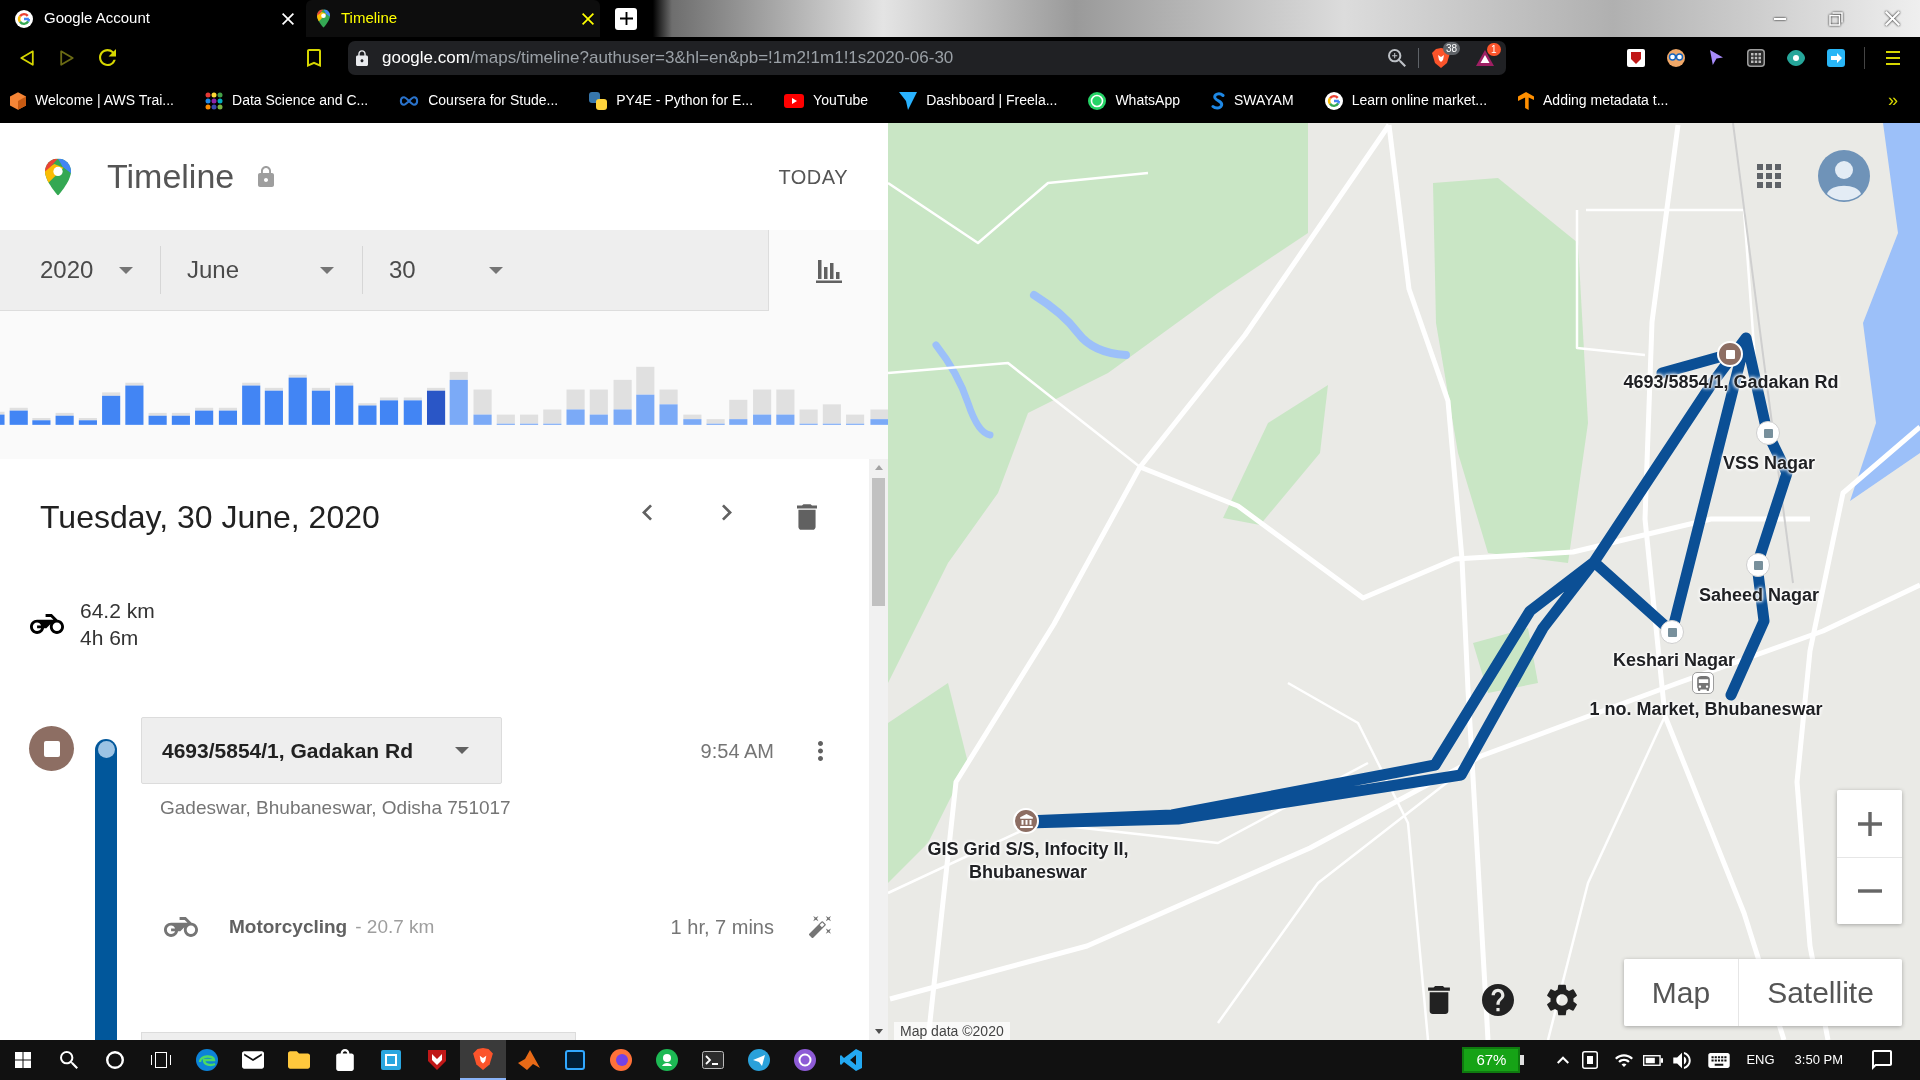  Describe the element at coordinates (1882, 1060) in the screenshot. I see `notification-icon` at that location.